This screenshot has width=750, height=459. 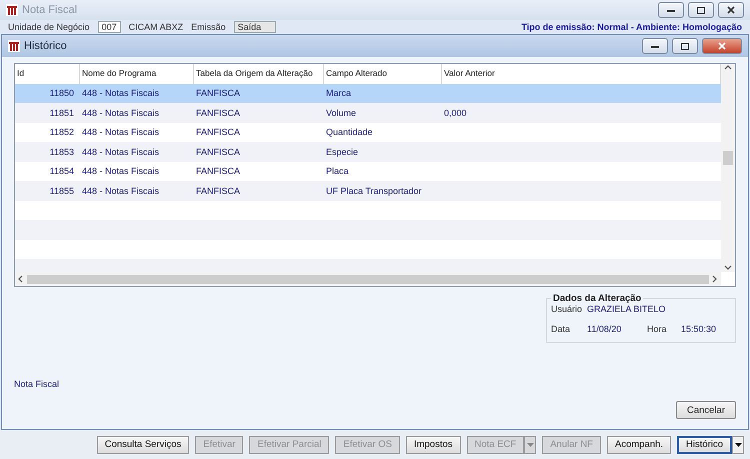 I want to click on footer-label: Nota Fiscal, so click(x=37, y=384).